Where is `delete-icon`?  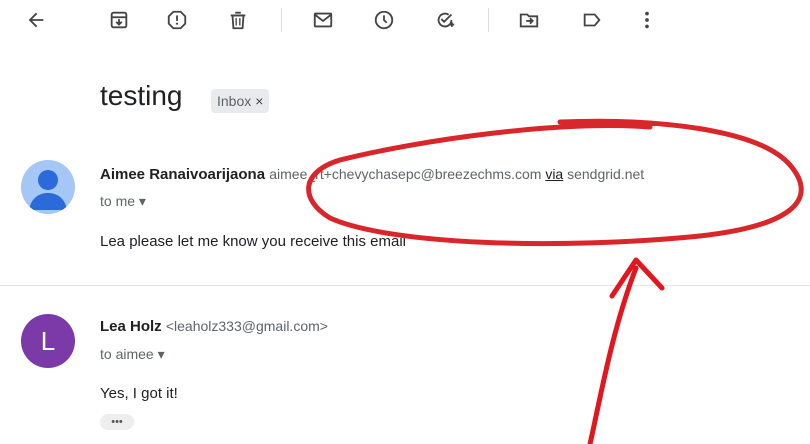
delete-icon is located at coordinates (238, 20).